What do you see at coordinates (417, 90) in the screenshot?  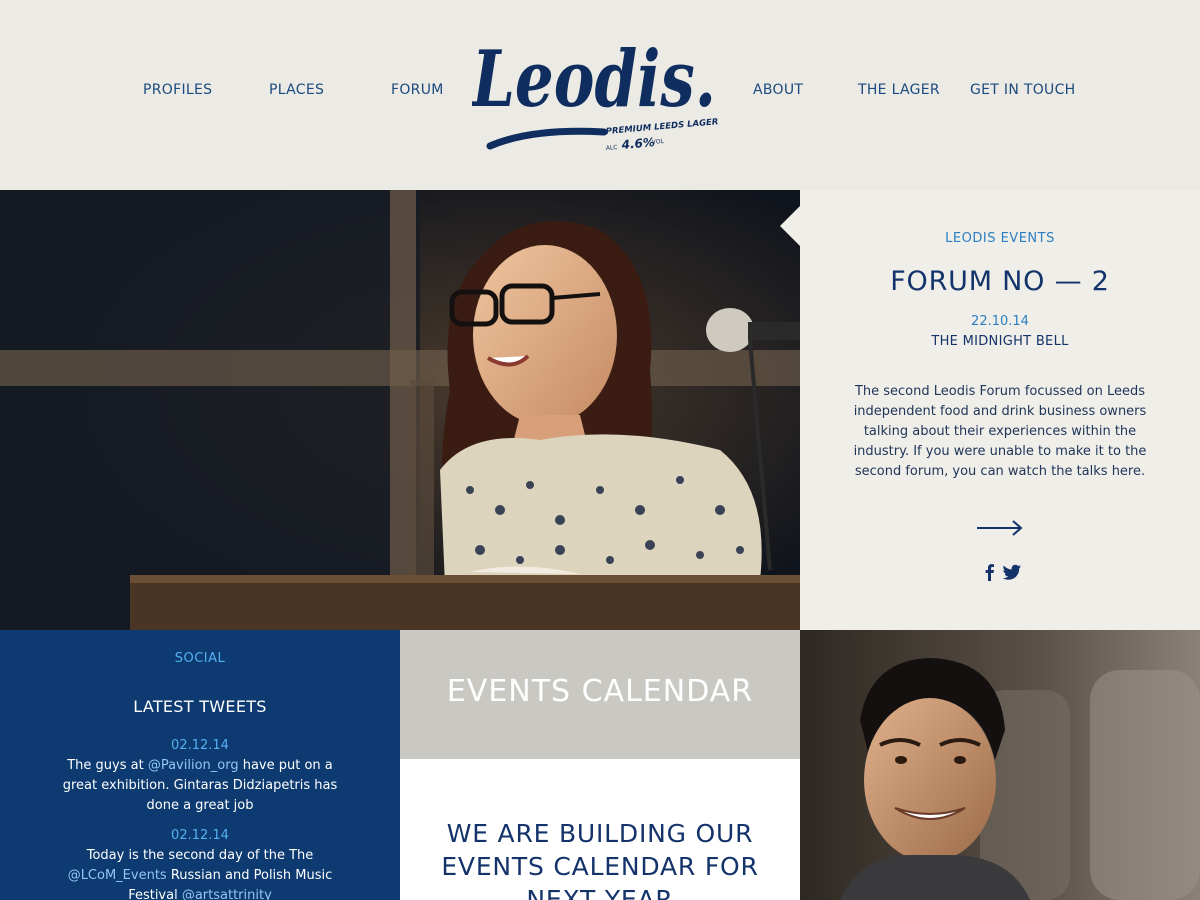 I see `nav-forum-link: FORUM` at bounding box center [417, 90].